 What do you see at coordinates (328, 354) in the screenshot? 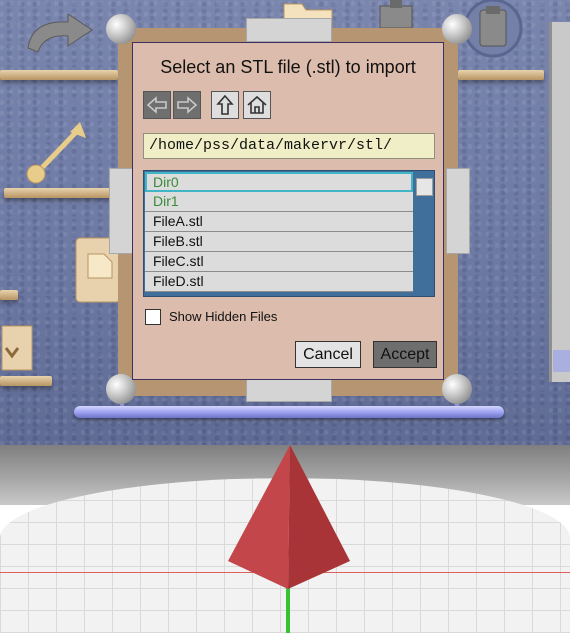
I see `cancel-button: Cancel` at bounding box center [328, 354].